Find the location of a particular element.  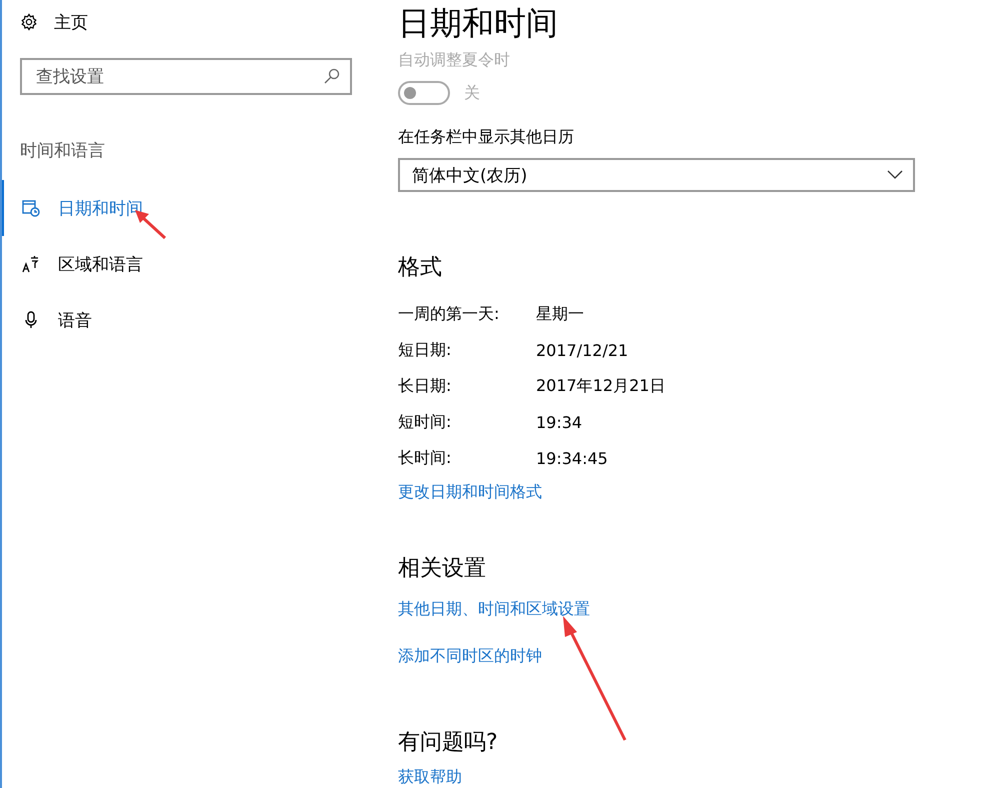

home-link: 主页 is located at coordinates (71, 22).